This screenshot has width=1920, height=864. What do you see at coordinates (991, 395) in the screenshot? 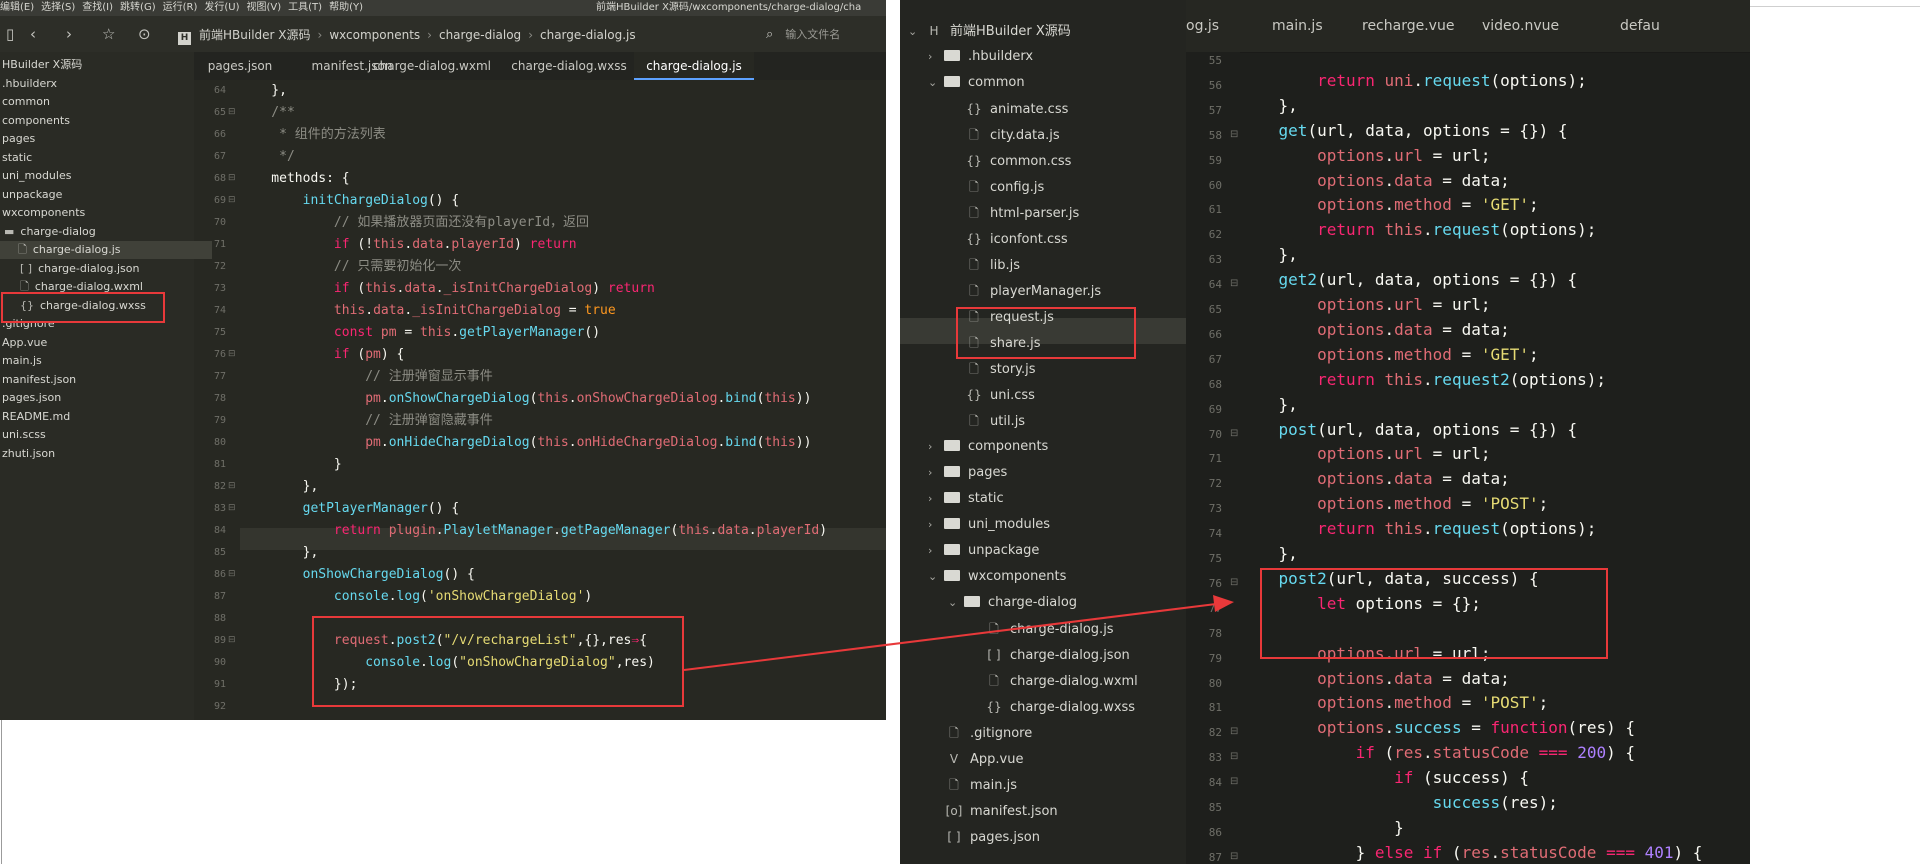
I see `sidebar-item: {} uni.css` at bounding box center [991, 395].